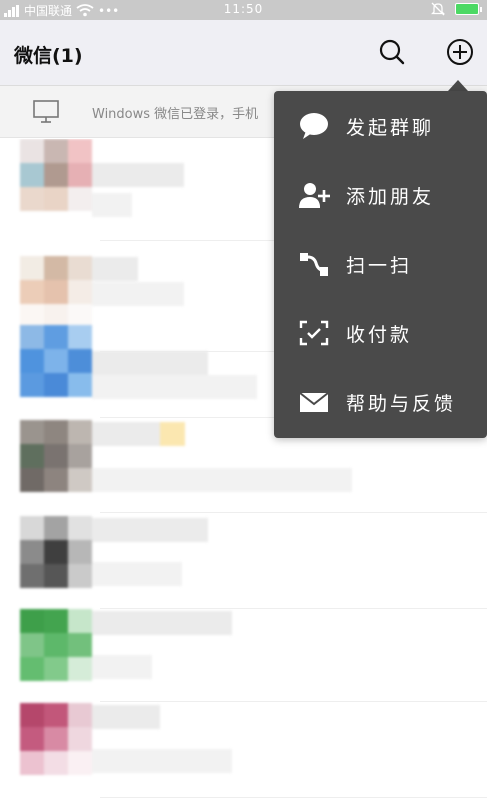 This screenshot has height=808, width=487. Describe the element at coordinates (46, 111) in the screenshot. I see `monitor-icon` at that location.